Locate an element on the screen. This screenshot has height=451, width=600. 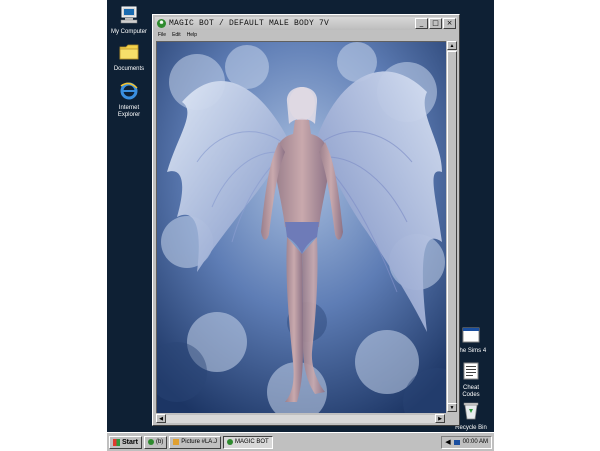
taskbar-item-picture: Picture #LA.J is located at coordinates (195, 442).